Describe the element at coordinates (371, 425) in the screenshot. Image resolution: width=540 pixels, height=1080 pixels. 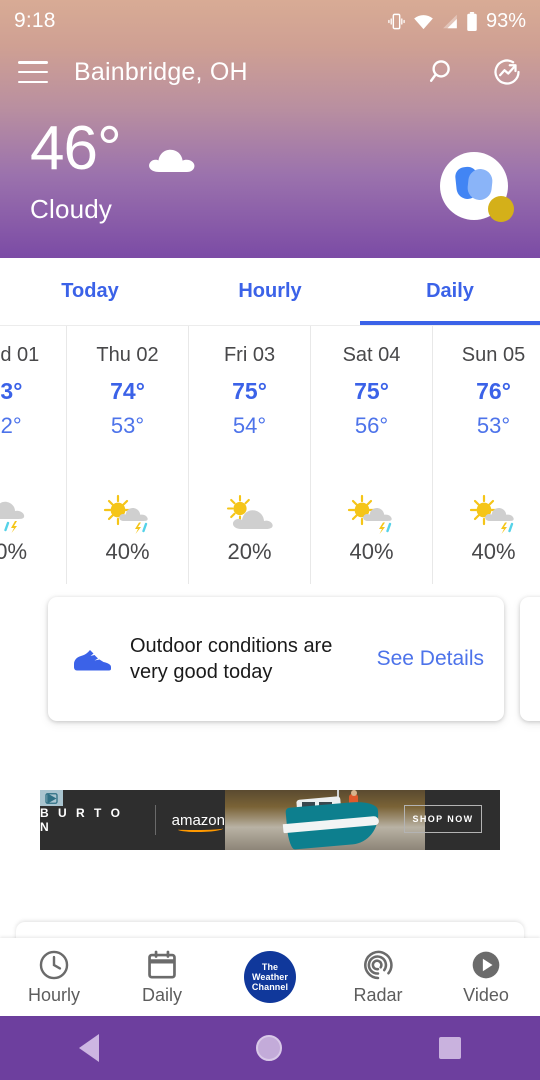
I see `forecast-low: 56°` at that location.